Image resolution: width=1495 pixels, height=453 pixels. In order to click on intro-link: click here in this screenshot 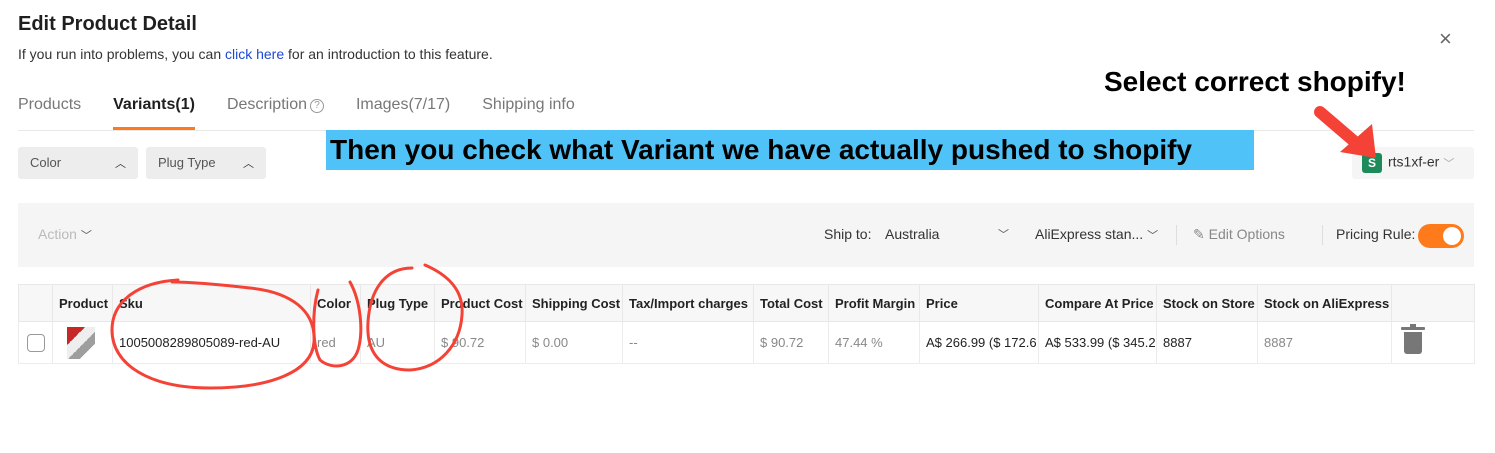, I will do `click(254, 54)`.